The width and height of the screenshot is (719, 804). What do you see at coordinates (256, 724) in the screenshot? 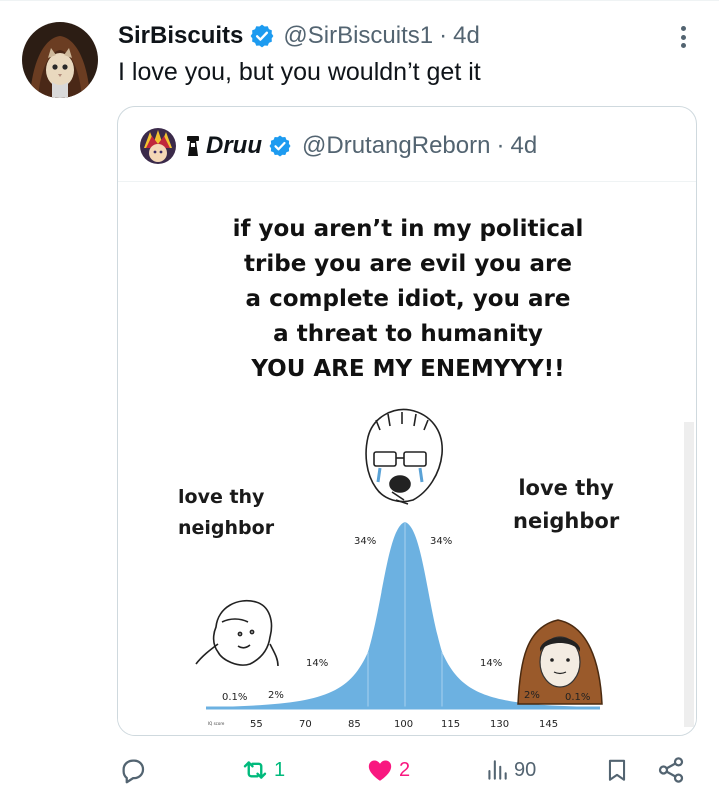
I see `x-tick-label: 55` at bounding box center [256, 724].